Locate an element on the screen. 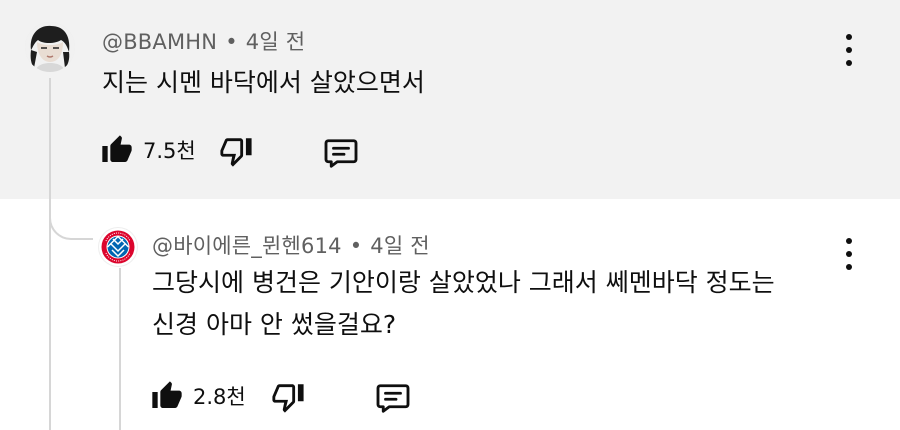 The image size is (900, 430). reply-connector-line is located at coordinates (120, 349).